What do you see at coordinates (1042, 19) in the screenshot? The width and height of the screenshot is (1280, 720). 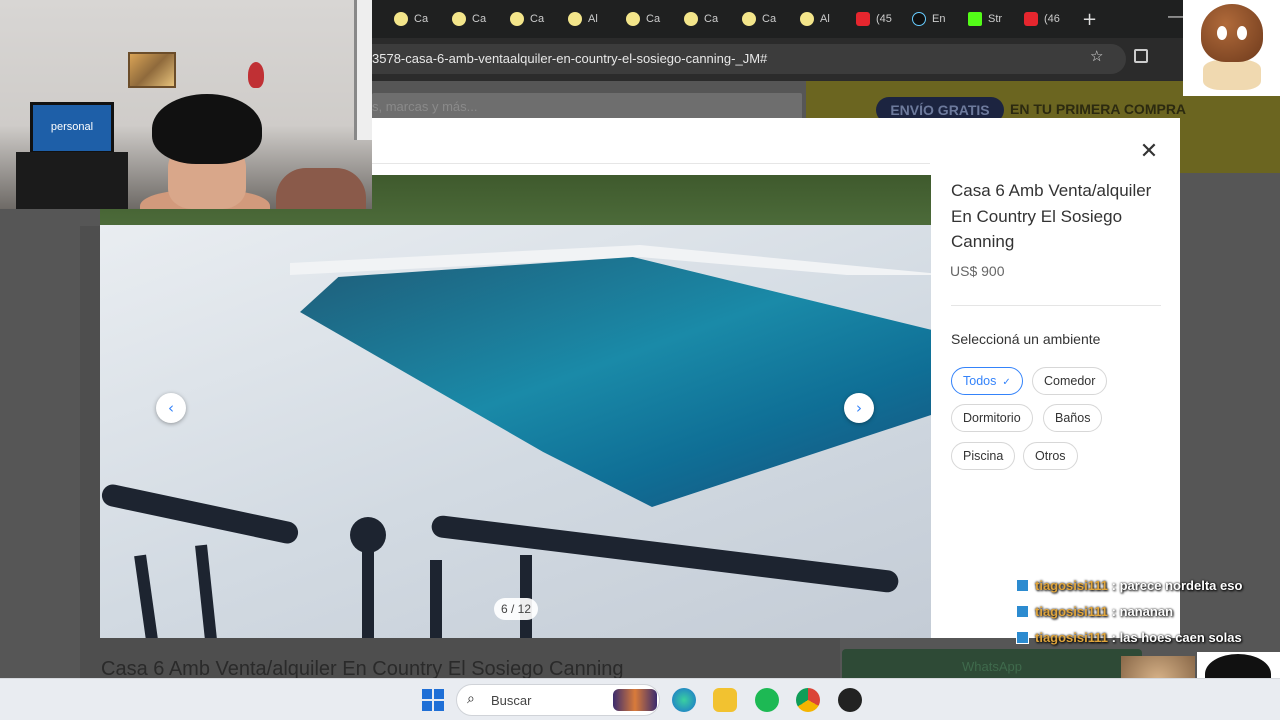 I see `browser-tab: (46` at bounding box center [1042, 19].